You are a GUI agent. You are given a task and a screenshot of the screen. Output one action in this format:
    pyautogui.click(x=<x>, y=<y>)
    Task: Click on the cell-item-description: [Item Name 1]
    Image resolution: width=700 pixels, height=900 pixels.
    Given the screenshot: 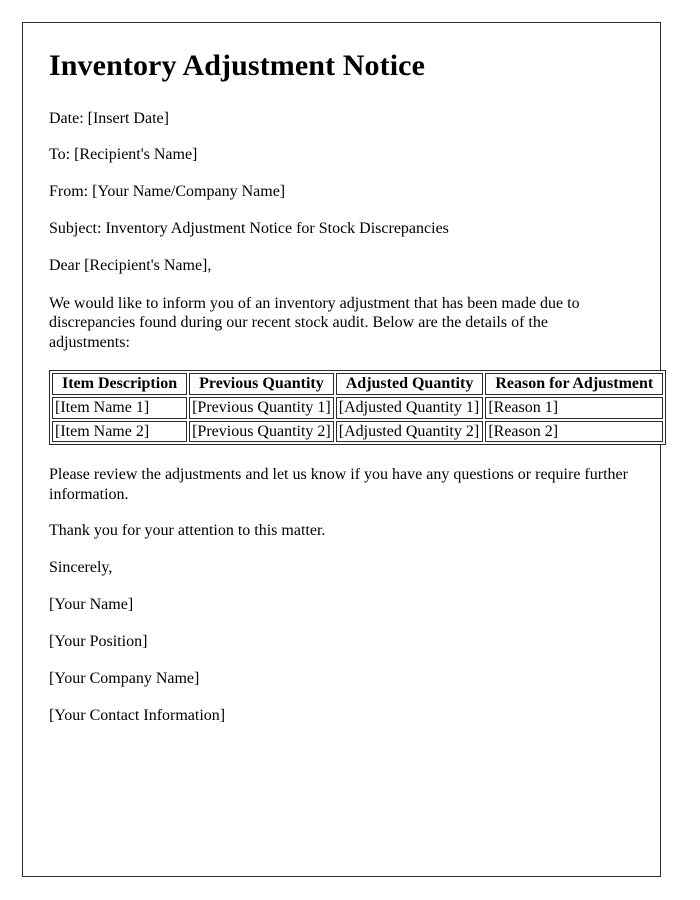 What is the action you would take?
    pyautogui.click(x=120, y=408)
    